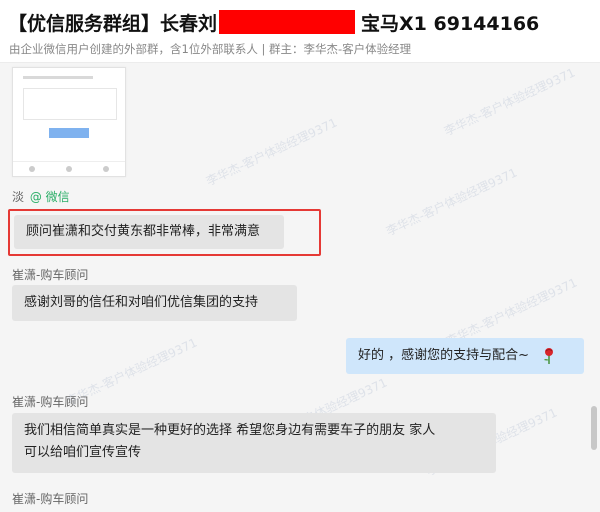  What do you see at coordinates (450, 23) in the screenshot?
I see `group-title-suffix: 宝马X1 69144166` at bounding box center [450, 23].